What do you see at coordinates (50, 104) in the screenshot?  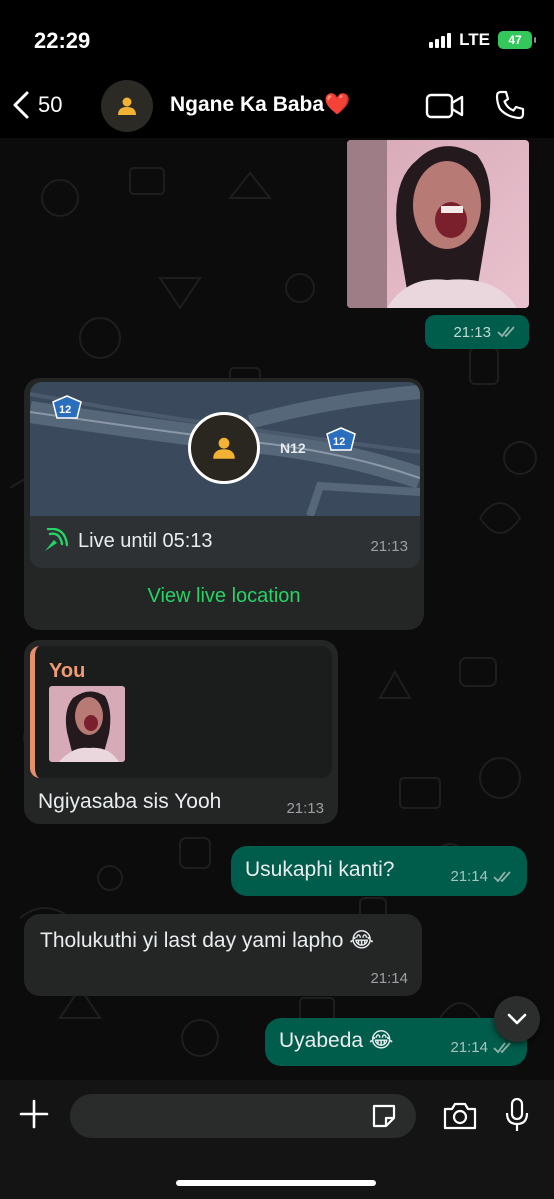 I see `unread-count: 50` at bounding box center [50, 104].